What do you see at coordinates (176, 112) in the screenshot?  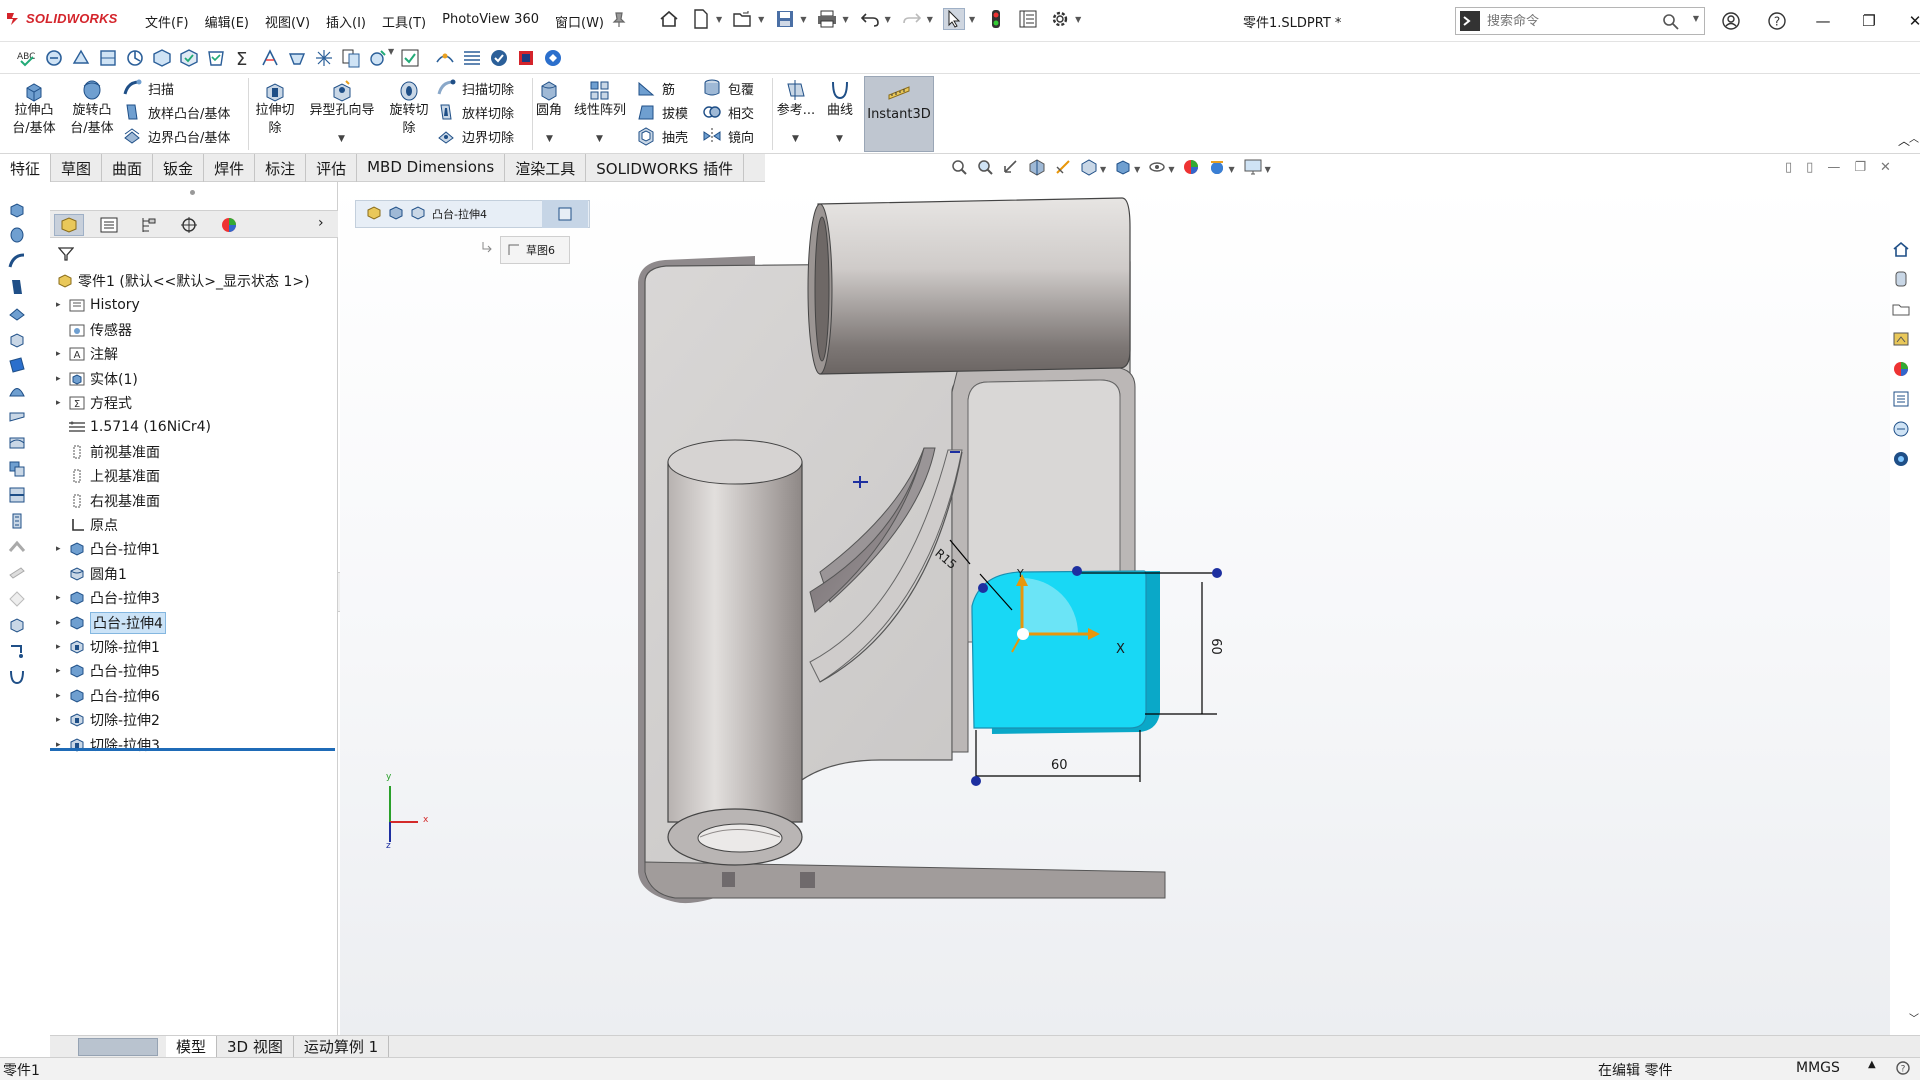 I see `loft-boss-button: 放样凸台/基体` at bounding box center [176, 112].